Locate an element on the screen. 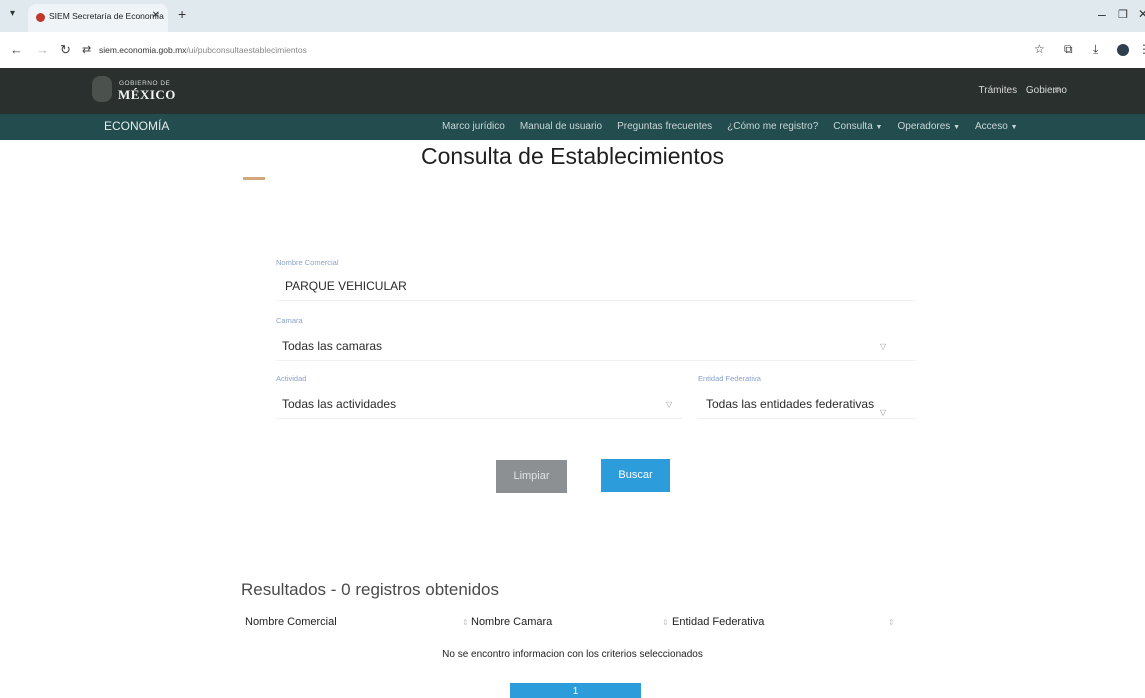  profile-avatar is located at coordinates (1123, 50).